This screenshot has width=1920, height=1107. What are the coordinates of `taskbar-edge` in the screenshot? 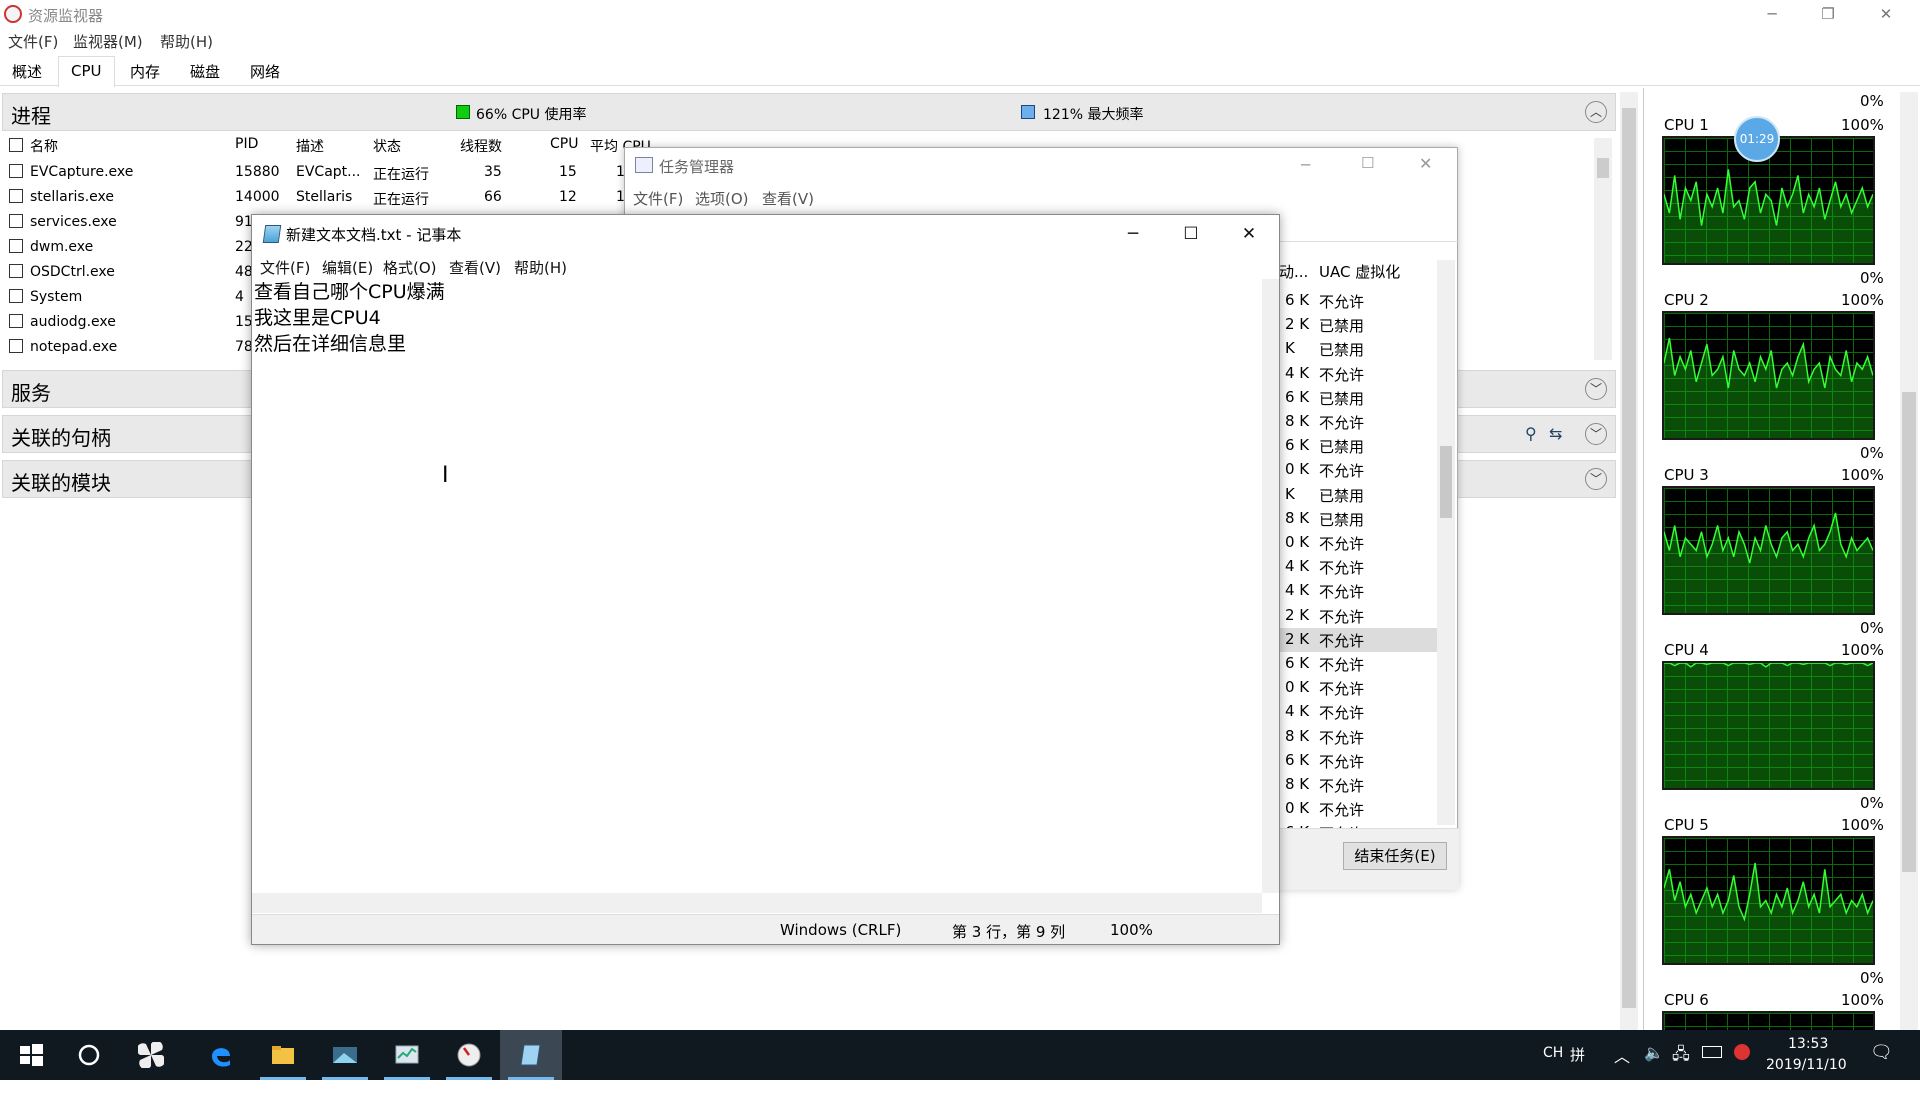 It's located at (221, 1055).